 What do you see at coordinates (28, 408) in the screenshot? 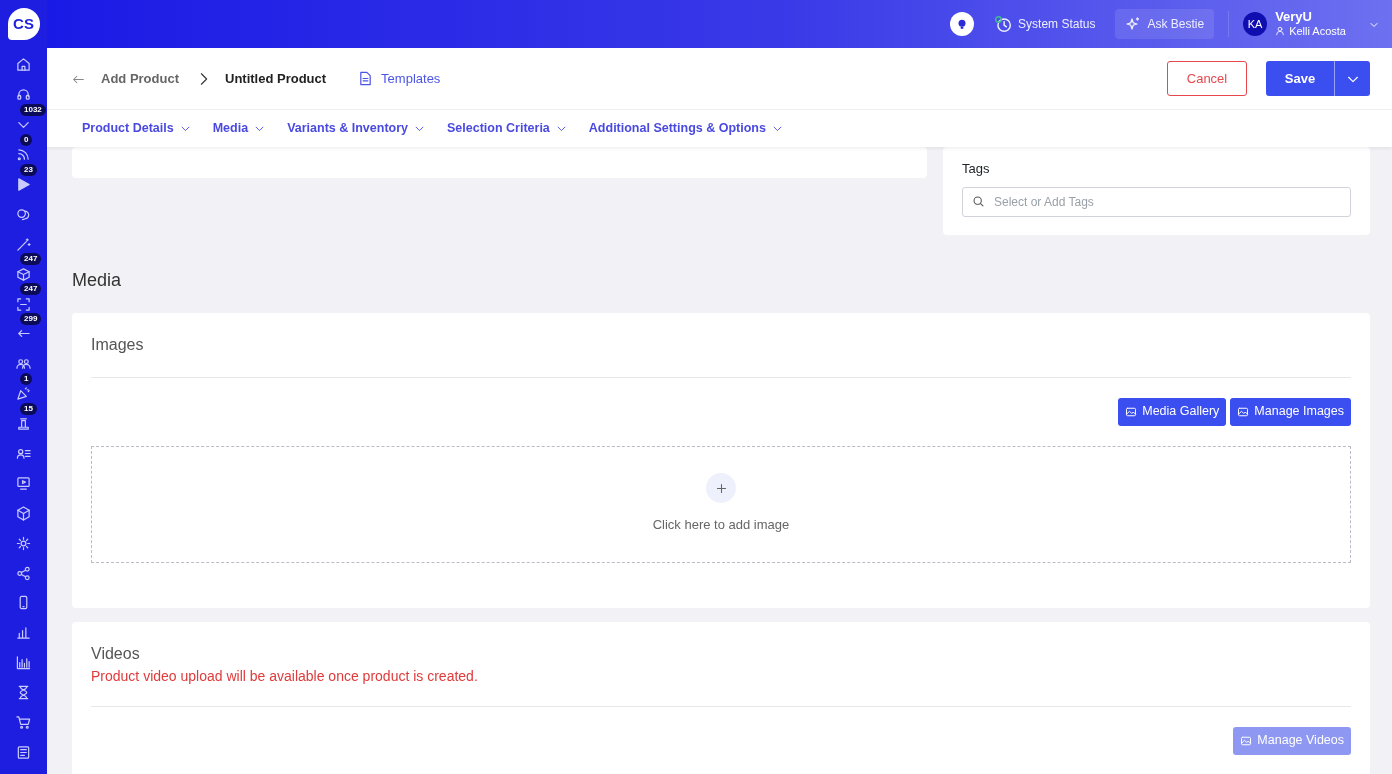
I see `count-badge: 15` at bounding box center [28, 408].